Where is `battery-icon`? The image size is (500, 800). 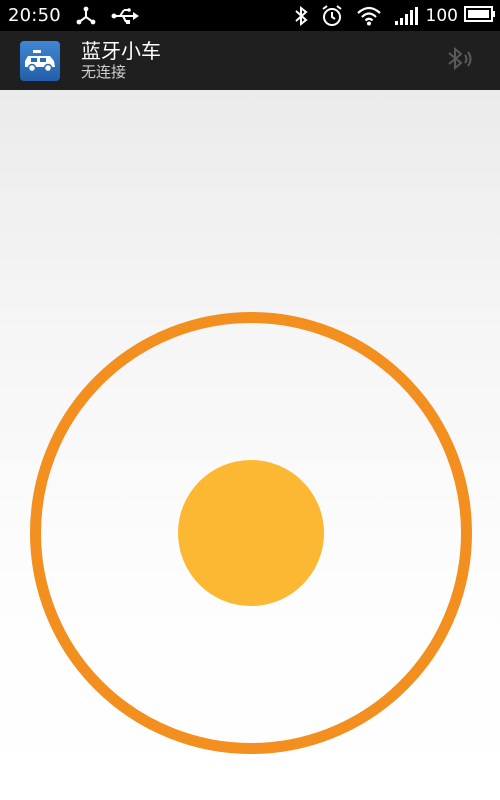
battery-icon is located at coordinates (480, 15).